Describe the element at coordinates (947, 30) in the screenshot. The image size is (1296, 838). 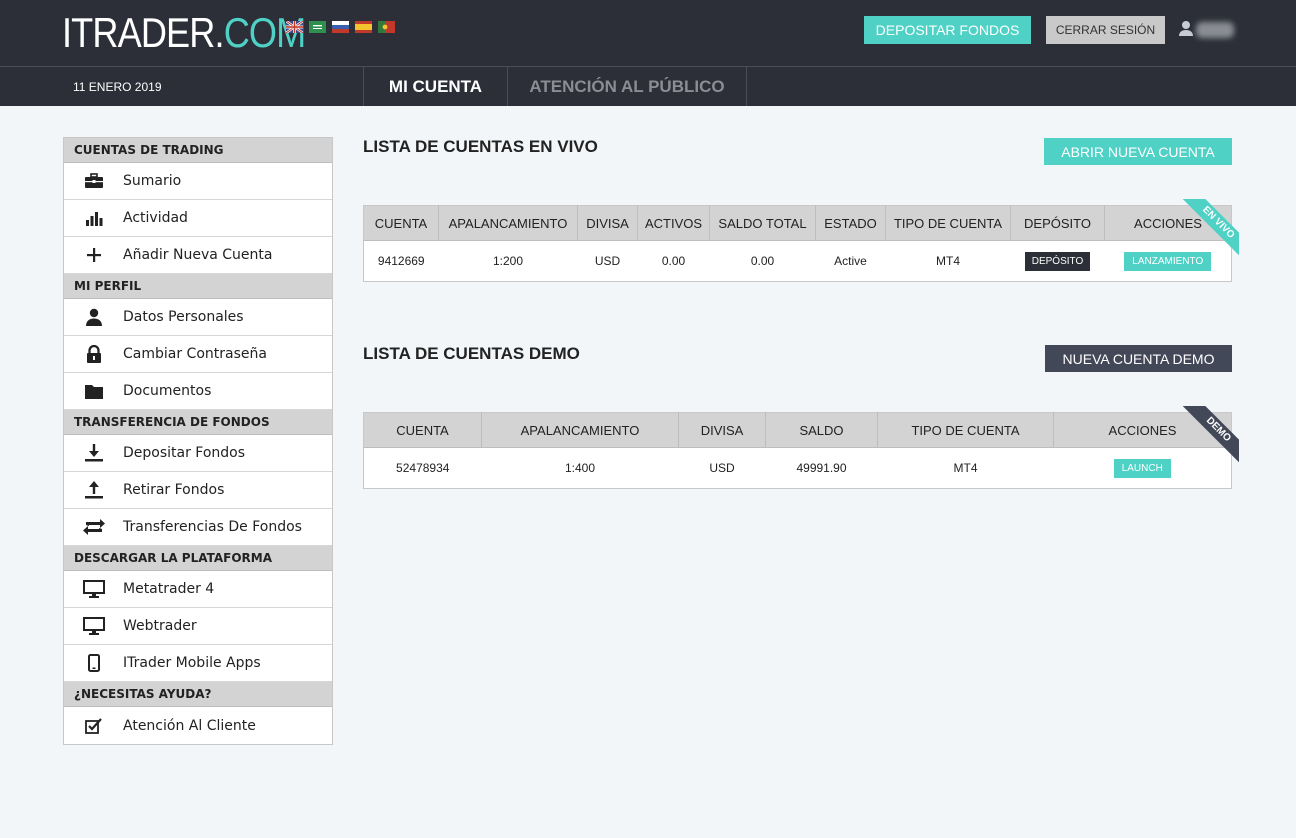
I see `deposit-funds-button: DEPOSITAR FONDOS` at that location.